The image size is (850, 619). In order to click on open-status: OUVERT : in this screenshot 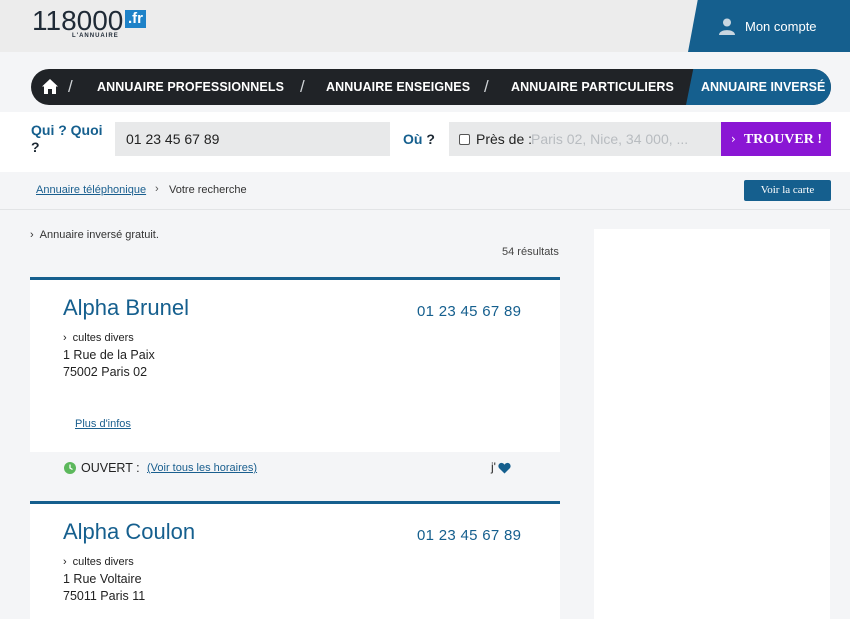, I will do `click(110, 468)`.